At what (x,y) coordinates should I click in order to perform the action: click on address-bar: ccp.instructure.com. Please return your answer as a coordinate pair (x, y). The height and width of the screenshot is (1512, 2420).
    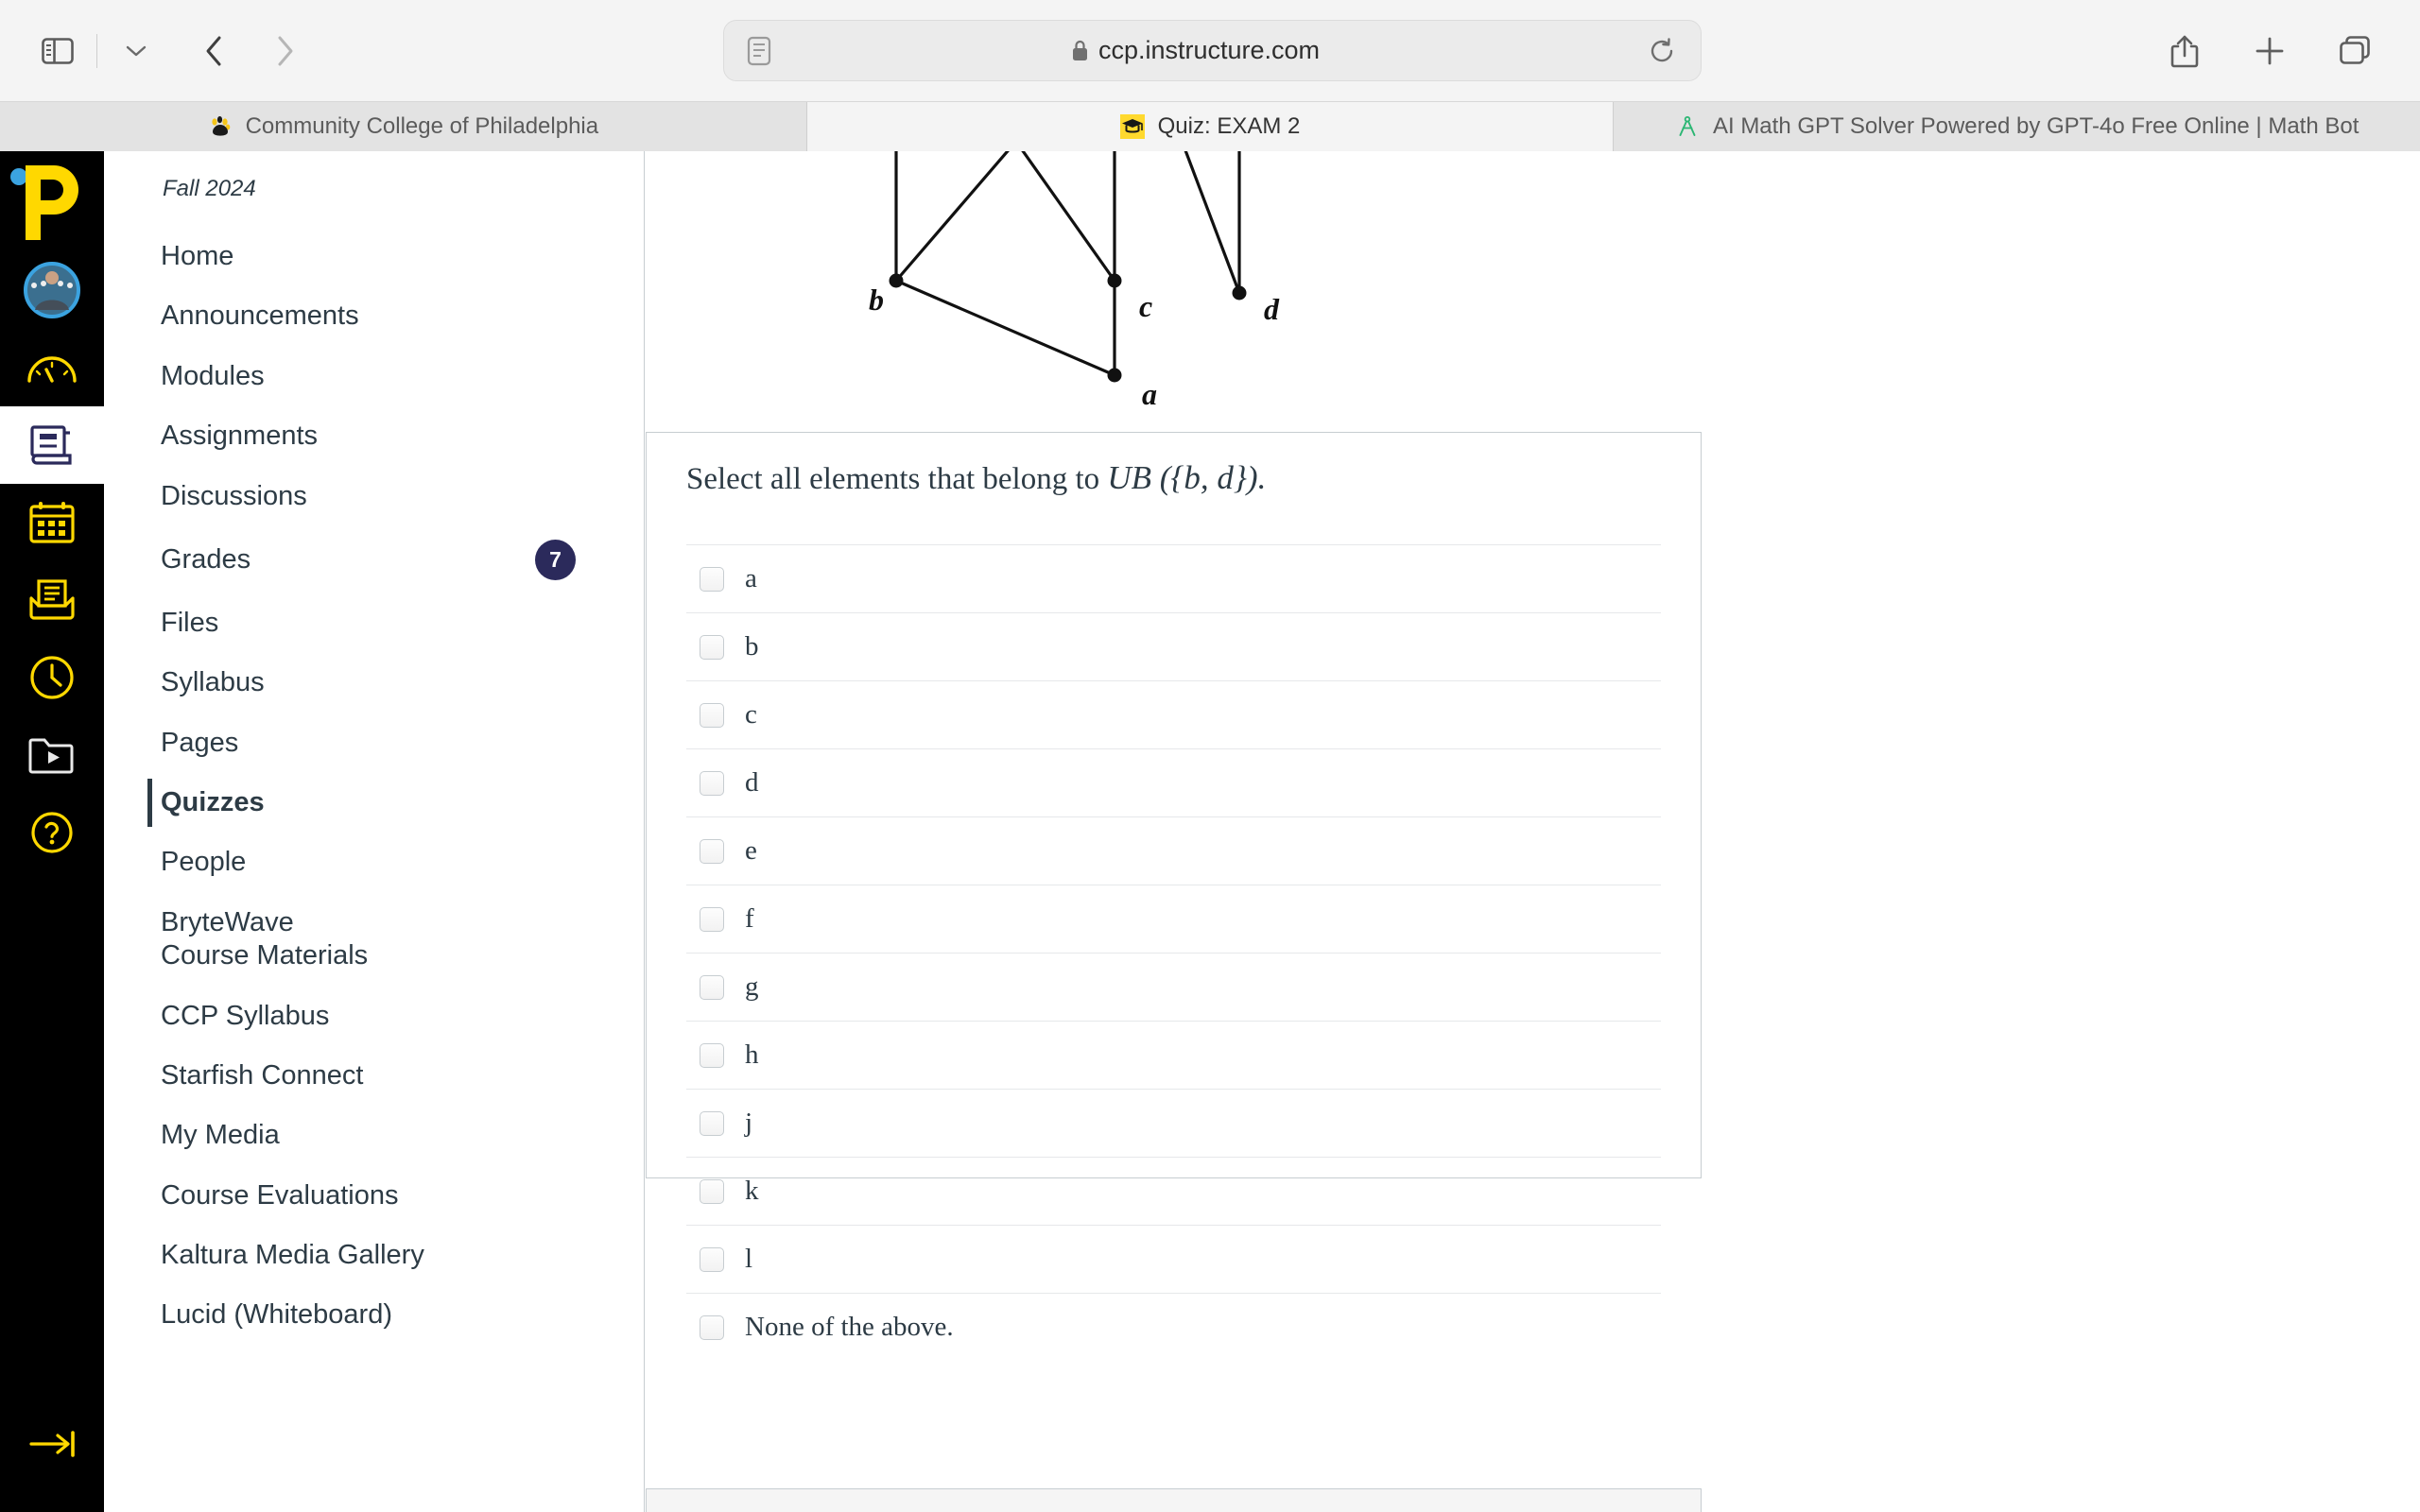
    Looking at the image, I should click on (1212, 50).